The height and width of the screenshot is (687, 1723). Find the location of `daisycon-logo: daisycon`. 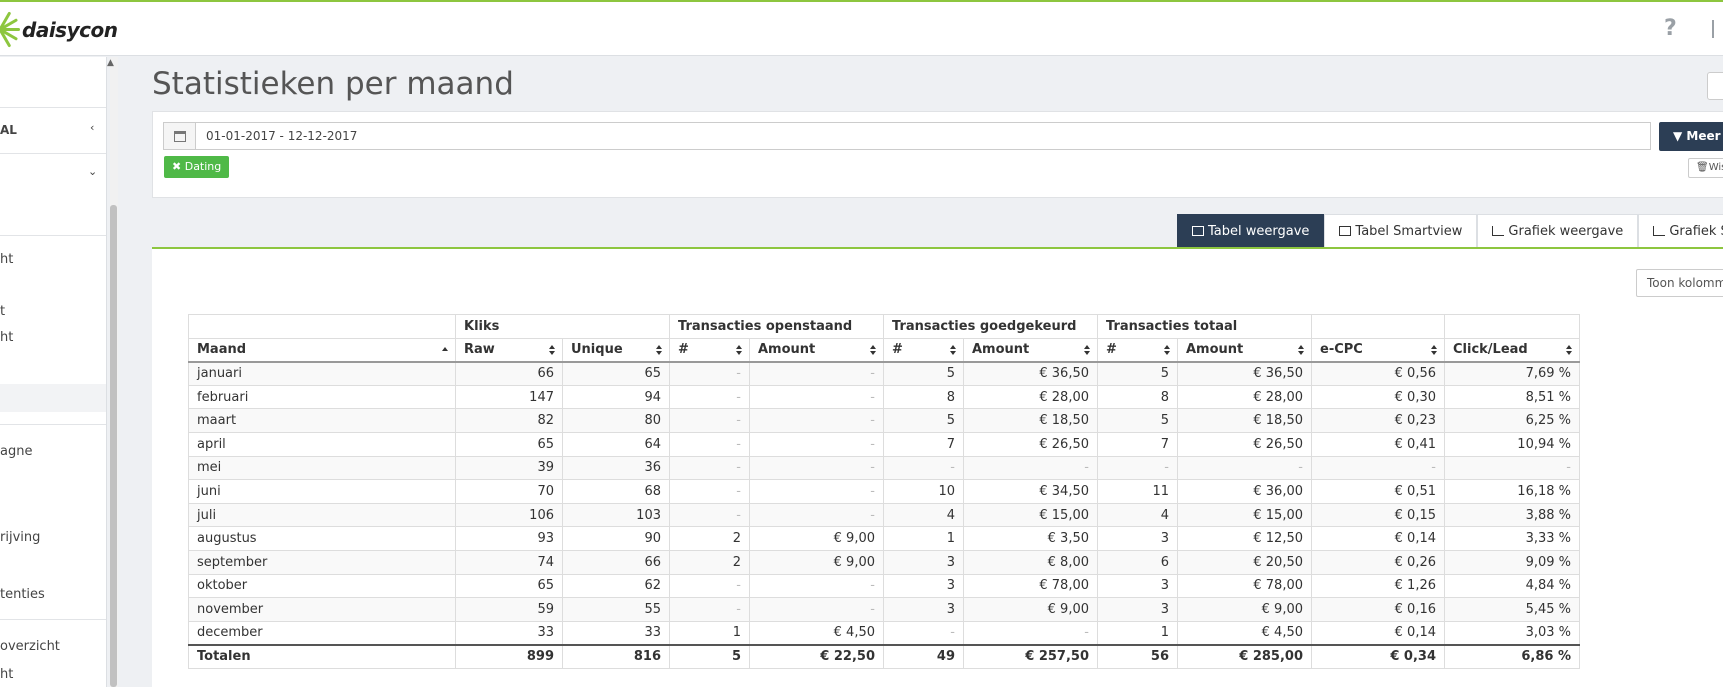

daisycon-logo: daisycon is located at coordinates (59, 30).